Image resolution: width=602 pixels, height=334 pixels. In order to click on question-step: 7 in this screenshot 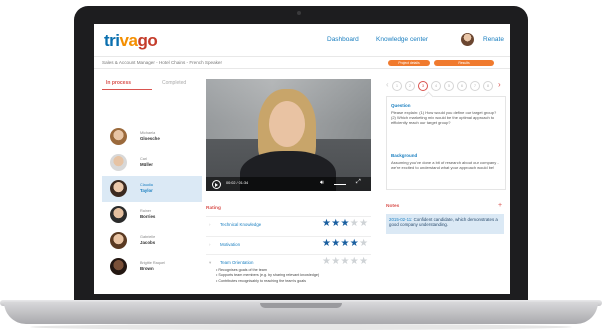, I will do `click(475, 86)`.